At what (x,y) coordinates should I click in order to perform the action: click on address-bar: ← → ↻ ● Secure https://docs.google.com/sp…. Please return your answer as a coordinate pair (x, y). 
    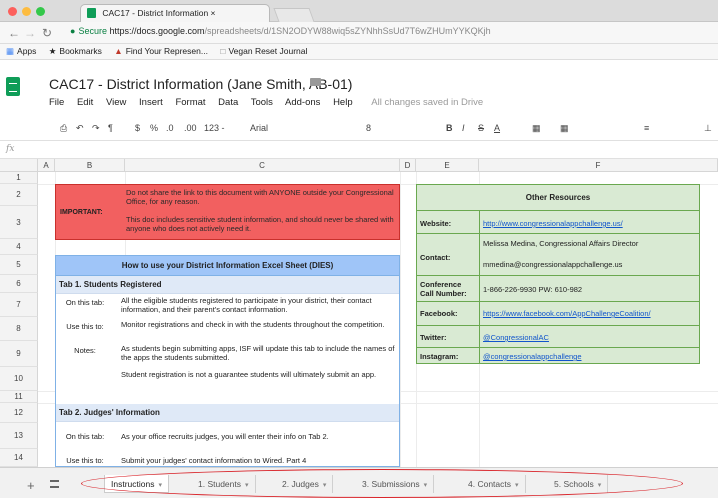
    Looking at the image, I should click on (359, 33).